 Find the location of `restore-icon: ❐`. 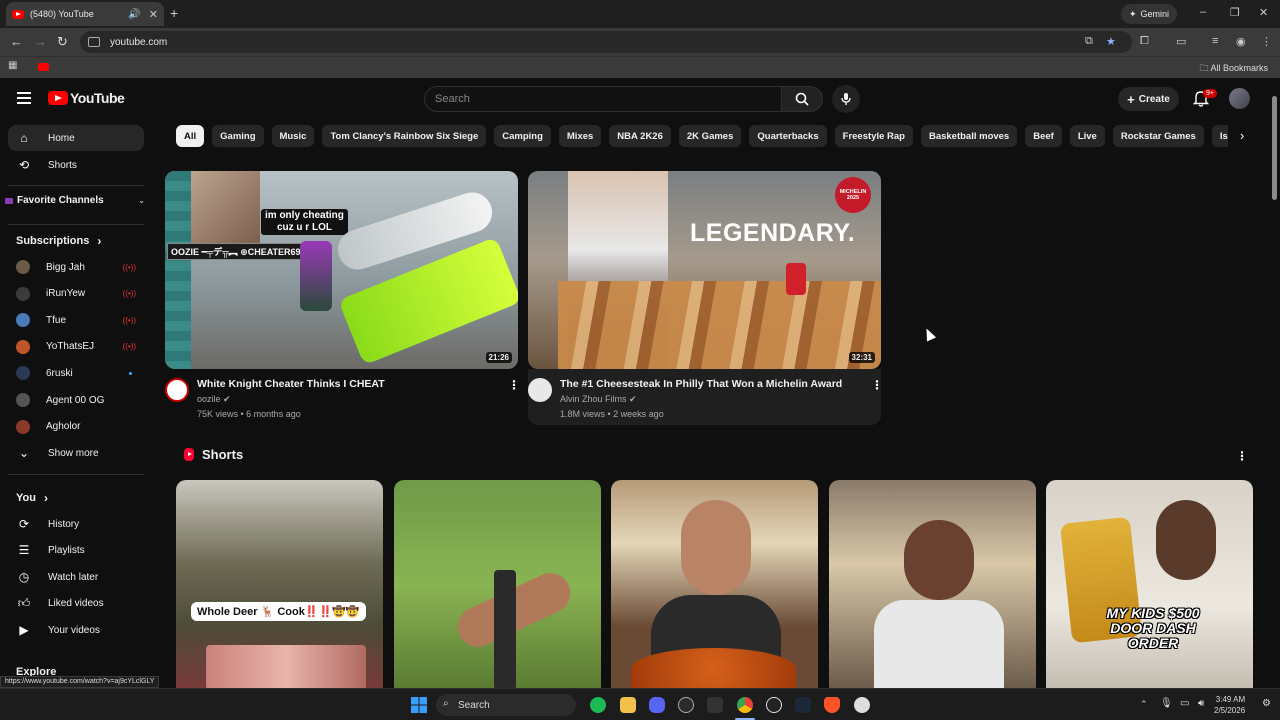

restore-icon: ❐ is located at coordinates (1235, 12).